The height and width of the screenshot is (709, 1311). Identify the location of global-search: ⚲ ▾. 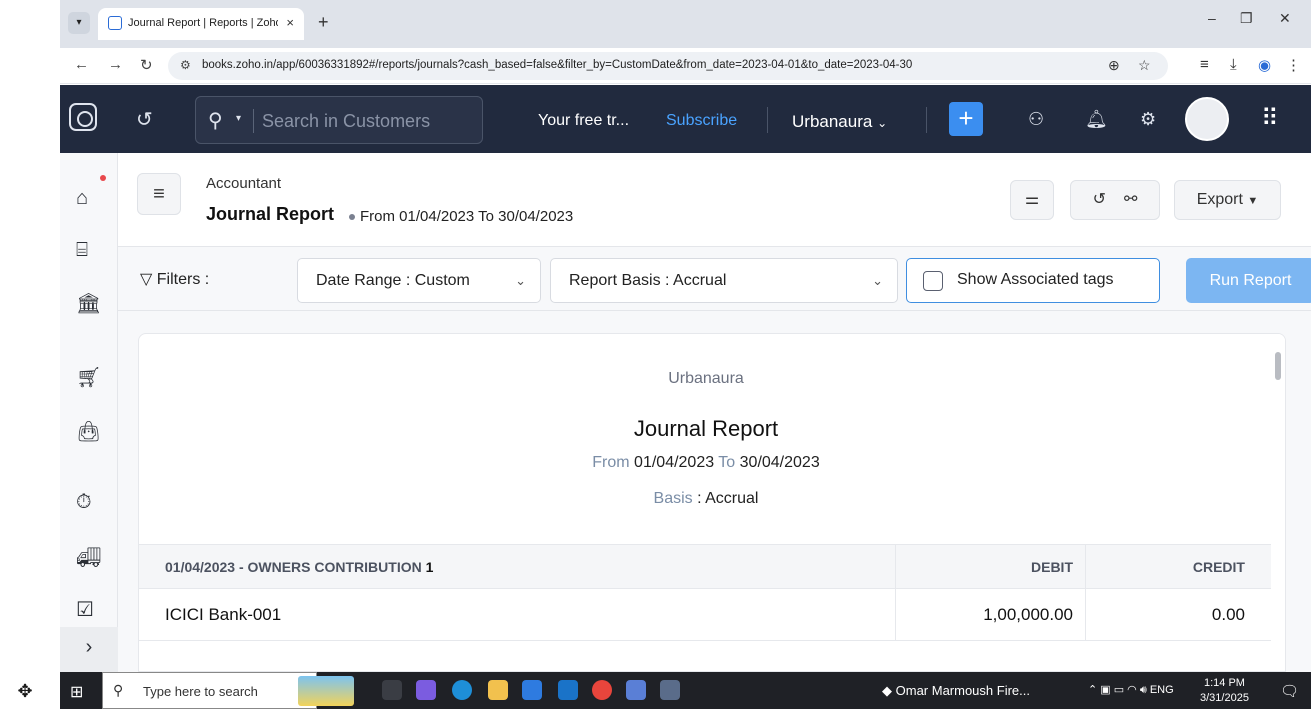
(339, 120).